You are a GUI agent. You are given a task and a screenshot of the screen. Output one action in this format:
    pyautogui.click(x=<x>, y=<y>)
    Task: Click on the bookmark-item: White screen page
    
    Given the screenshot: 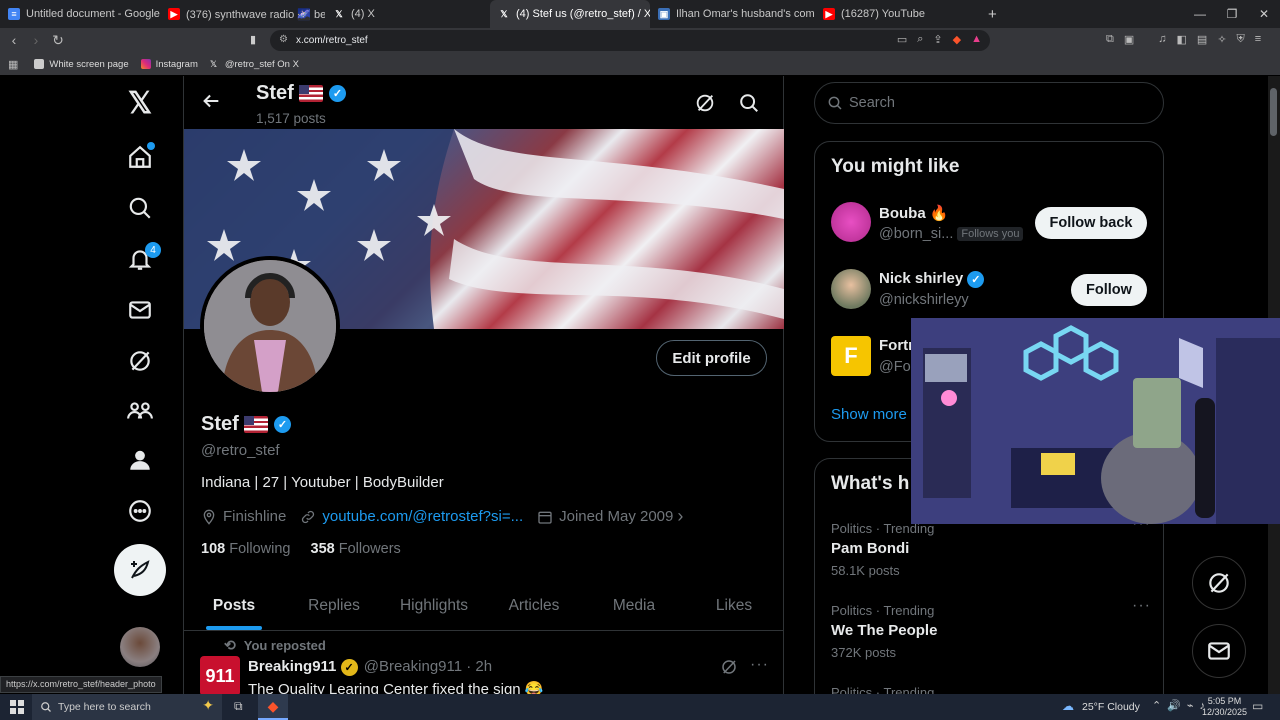 What is the action you would take?
    pyautogui.click(x=81, y=64)
    